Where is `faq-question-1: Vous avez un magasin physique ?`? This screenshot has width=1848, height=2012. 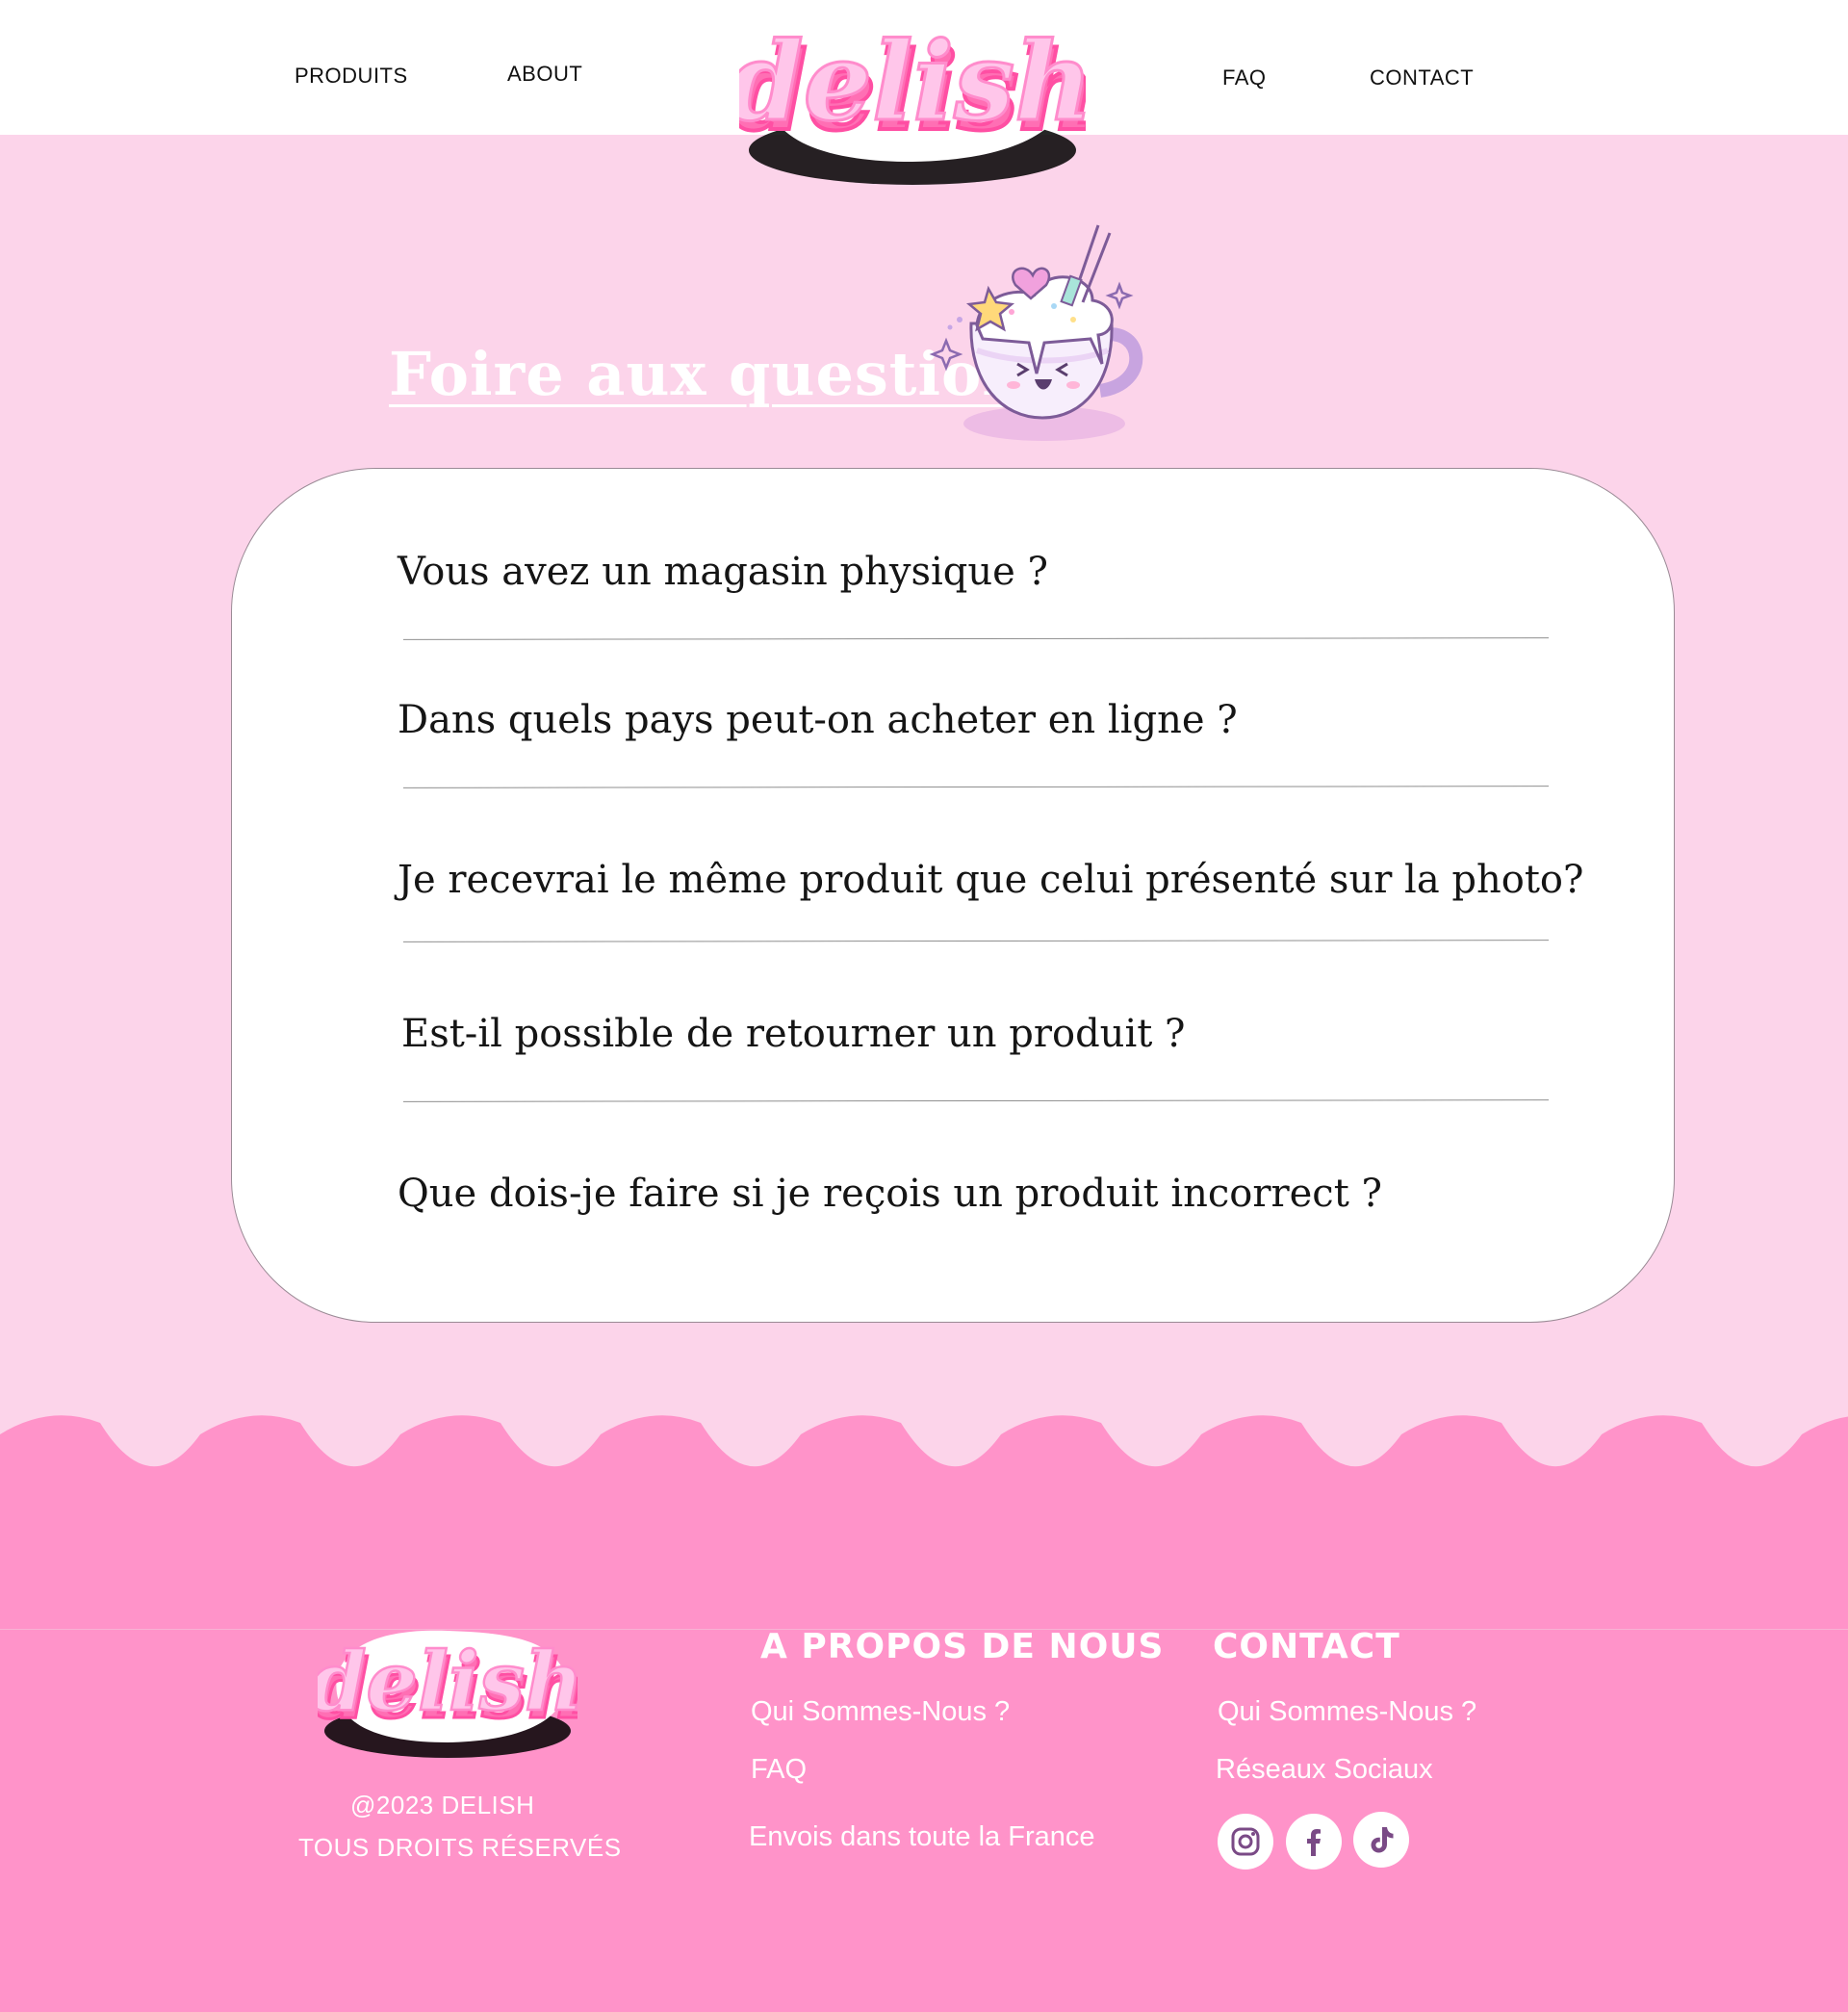
faq-question-1: Vous avez un magasin physique ? is located at coordinates (975, 572).